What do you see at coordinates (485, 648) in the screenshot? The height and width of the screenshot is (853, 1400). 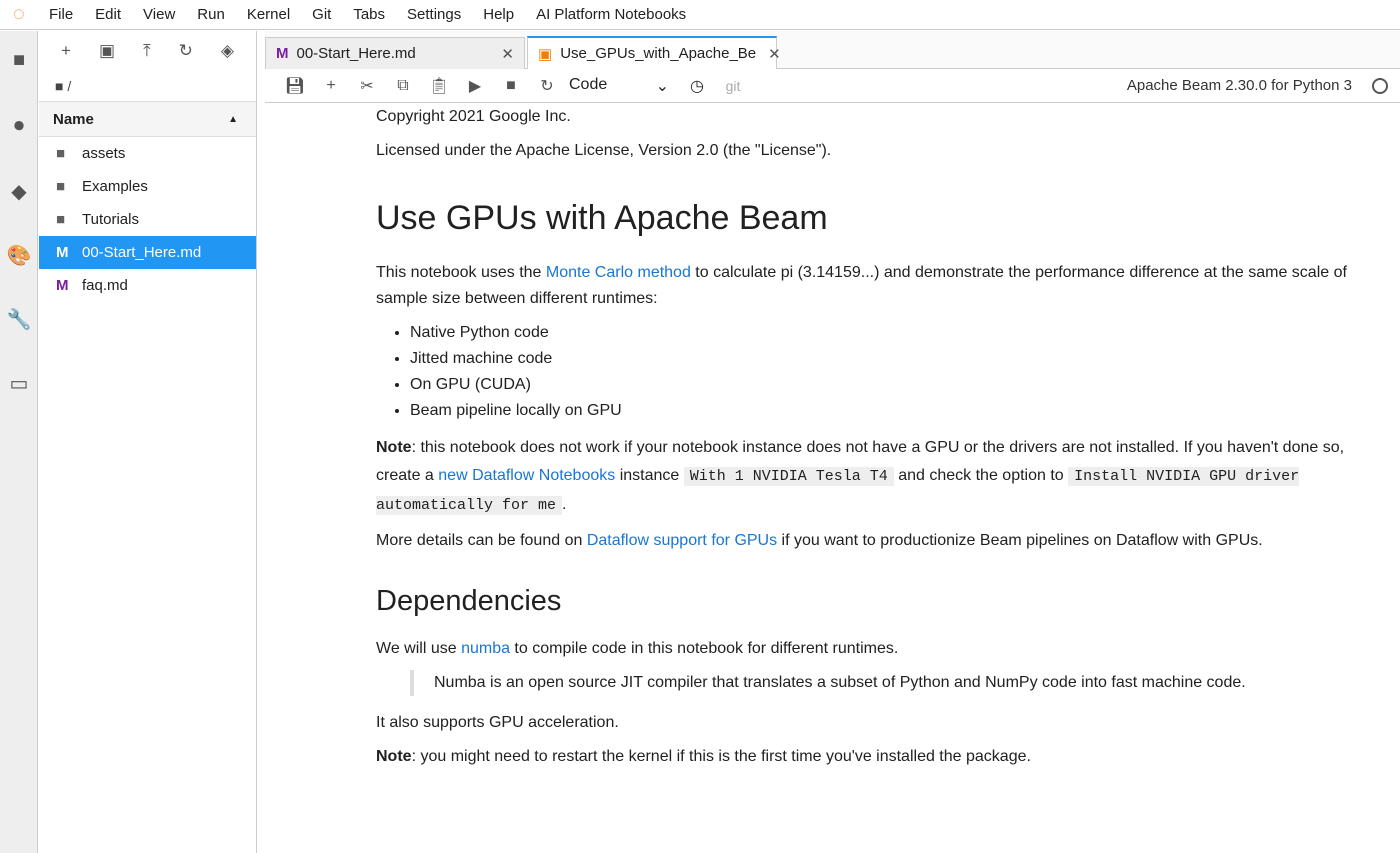 I see `numba-link: numba` at bounding box center [485, 648].